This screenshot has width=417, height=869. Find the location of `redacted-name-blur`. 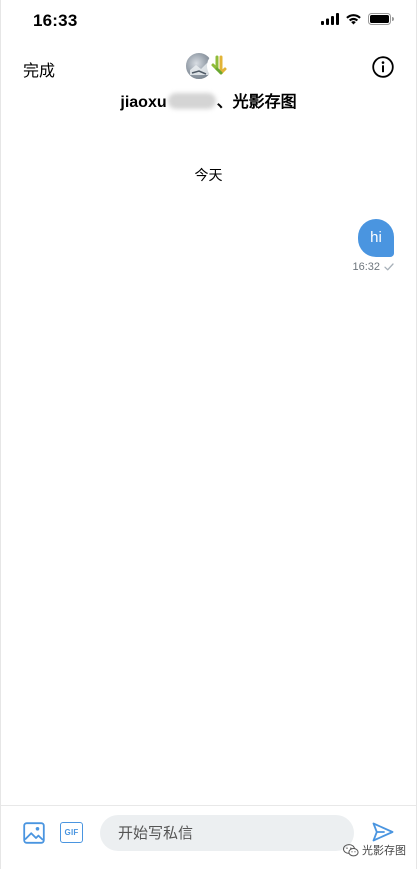

redacted-name-blur is located at coordinates (191, 101).